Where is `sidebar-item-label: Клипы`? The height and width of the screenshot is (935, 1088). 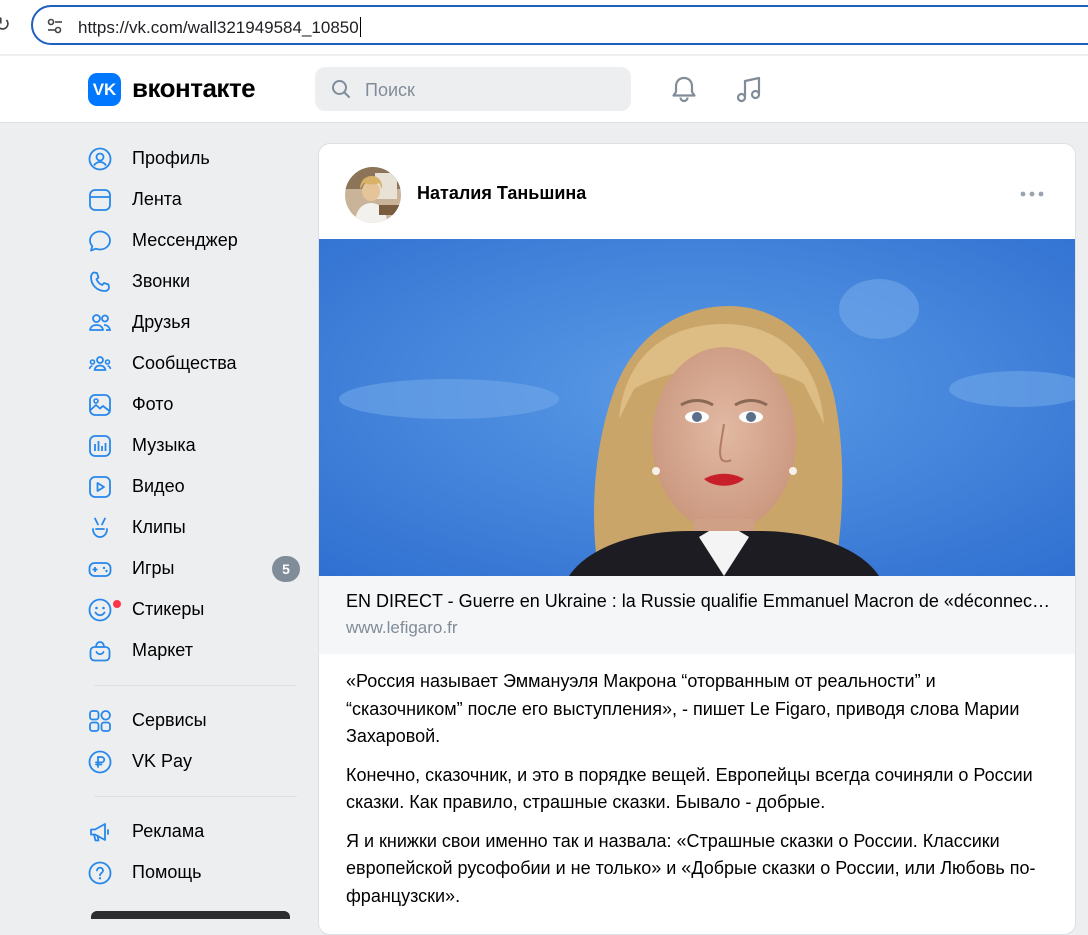
sidebar-item-label: Клипы is located at coordinates (159, 527).